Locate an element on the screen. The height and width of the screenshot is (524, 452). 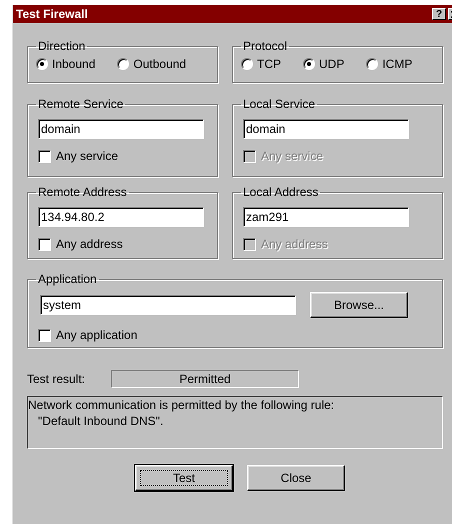
checkbox-label: Any application is located at coordinates (97, 335).